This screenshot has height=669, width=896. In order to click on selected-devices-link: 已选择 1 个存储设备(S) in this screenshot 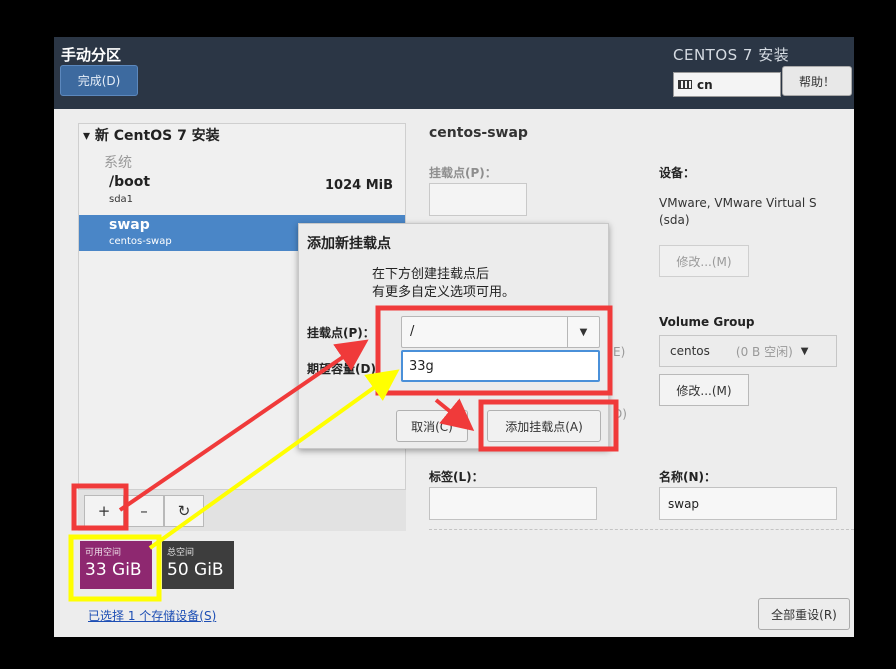, I will do `click(152, 615)`.